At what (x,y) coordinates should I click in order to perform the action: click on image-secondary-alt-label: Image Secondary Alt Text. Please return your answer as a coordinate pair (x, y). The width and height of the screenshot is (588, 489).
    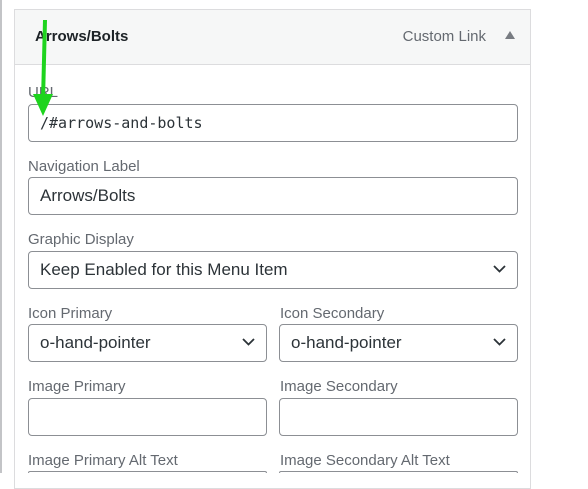
    Looking at the image, I should click on (365, 460).